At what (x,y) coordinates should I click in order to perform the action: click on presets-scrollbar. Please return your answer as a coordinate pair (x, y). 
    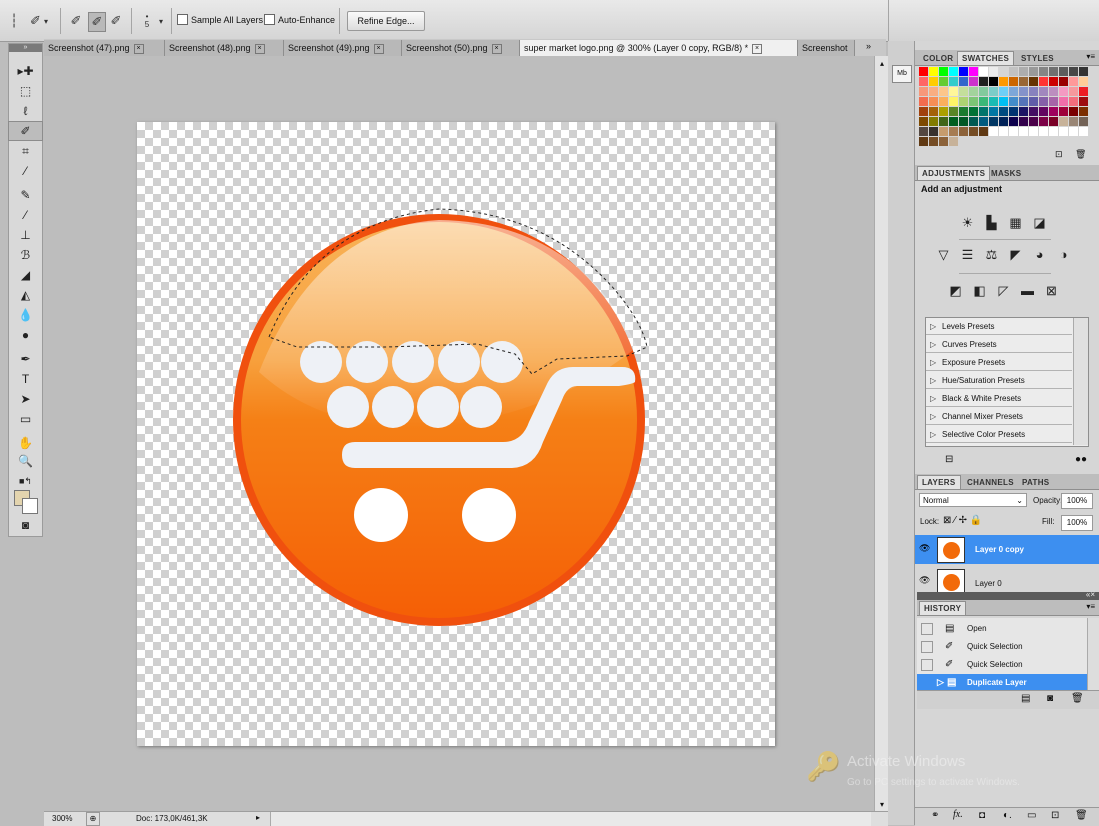
    Looking at the image, I should click on (1080, 381).